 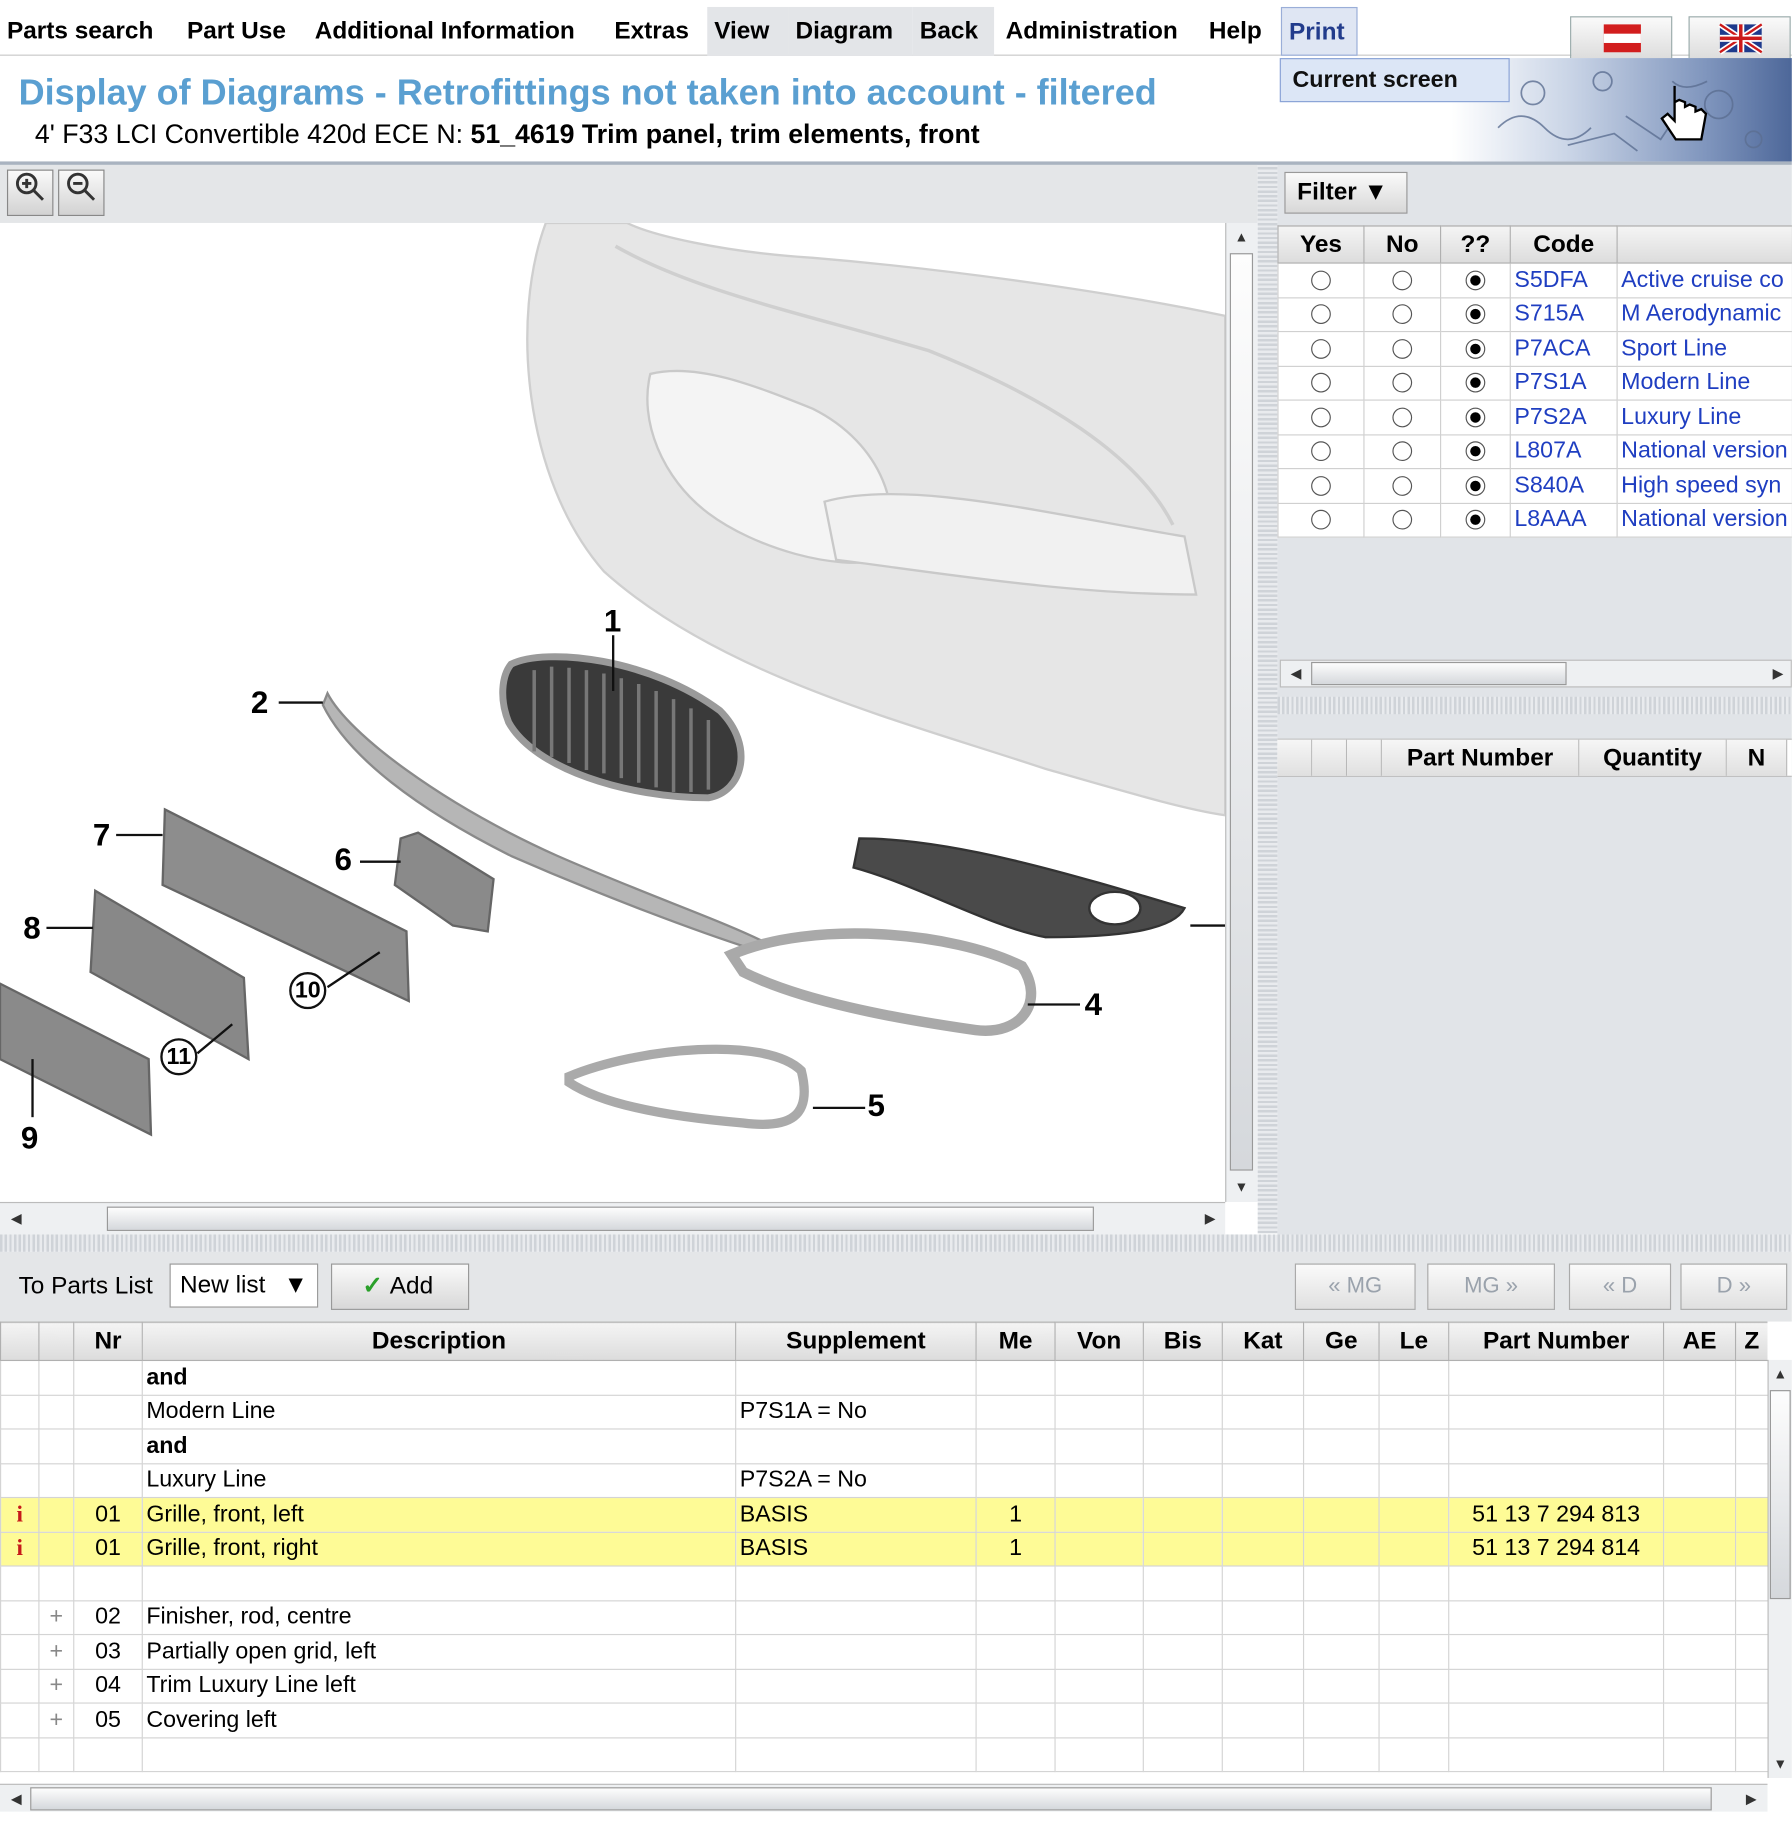 What do you see at coordinates (236, 31) in the screenshot?
I see `menu-part-use: Part Use` at bounding box center [236, 31].